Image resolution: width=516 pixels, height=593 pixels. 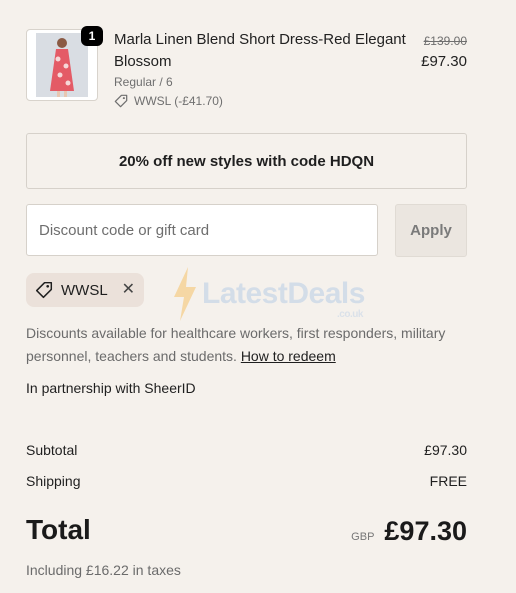 What do you see at coordinates (445, 450) in the screenshot?
I see `subtotal-value: £97.30` at bounding box center [445, 450].